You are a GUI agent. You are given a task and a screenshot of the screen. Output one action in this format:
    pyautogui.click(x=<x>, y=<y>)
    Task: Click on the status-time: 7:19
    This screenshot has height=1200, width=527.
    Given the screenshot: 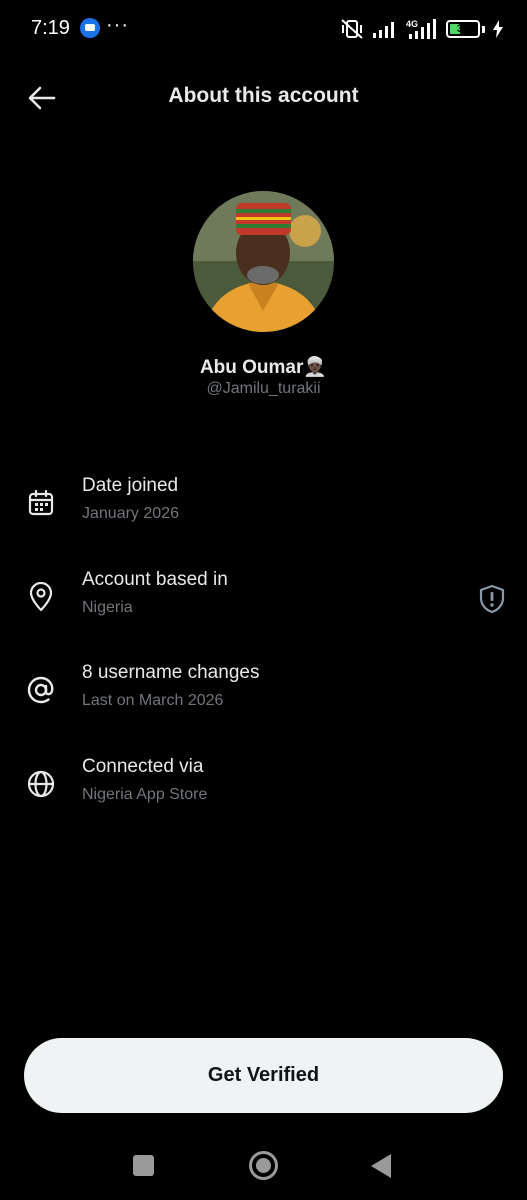 What is the action you would take?
    pyautogui.click(x=50, y=28)
    